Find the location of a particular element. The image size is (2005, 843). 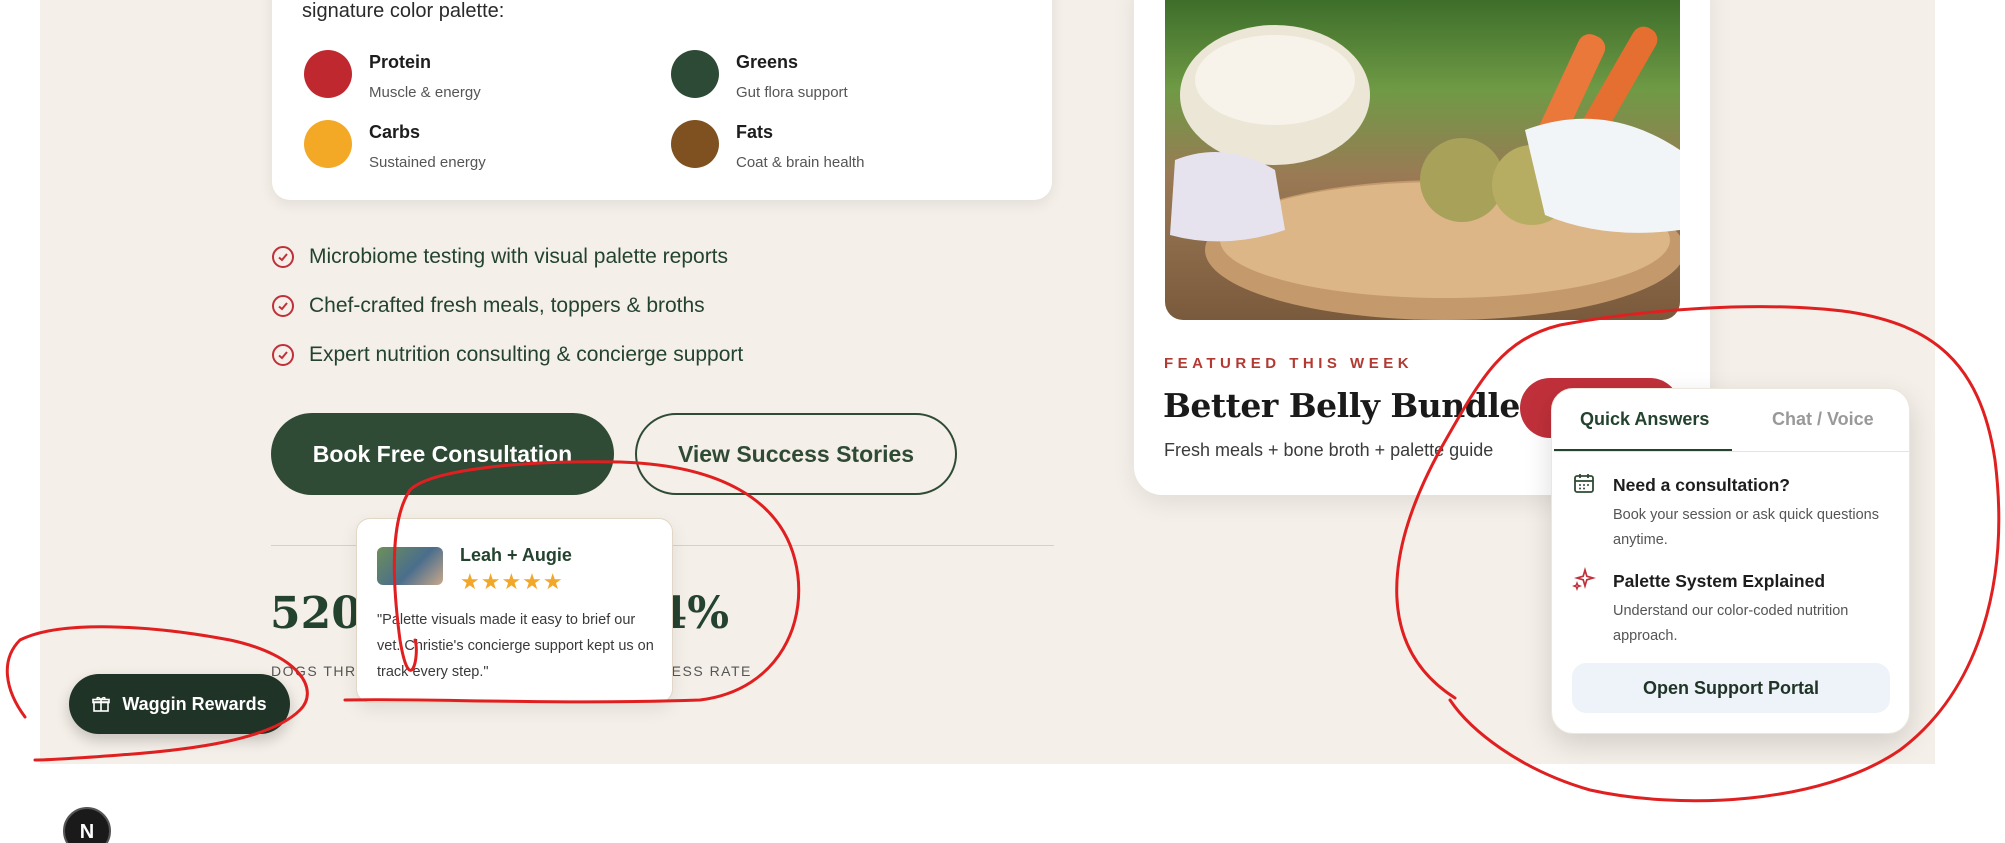

next-dev-badge: N is located at coordinates (87, 825).